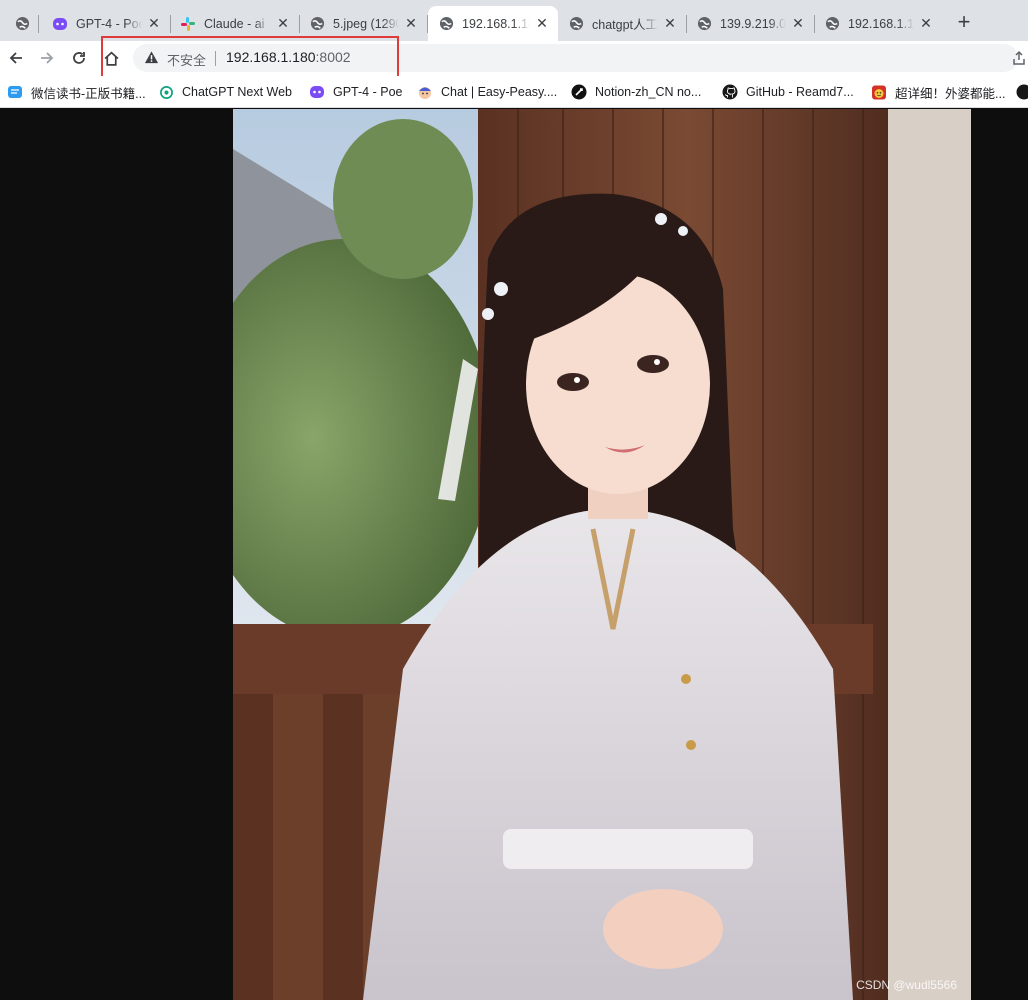  I want to click on tab-4-active: 192.168.1.180 ✕, so click(493, 23).